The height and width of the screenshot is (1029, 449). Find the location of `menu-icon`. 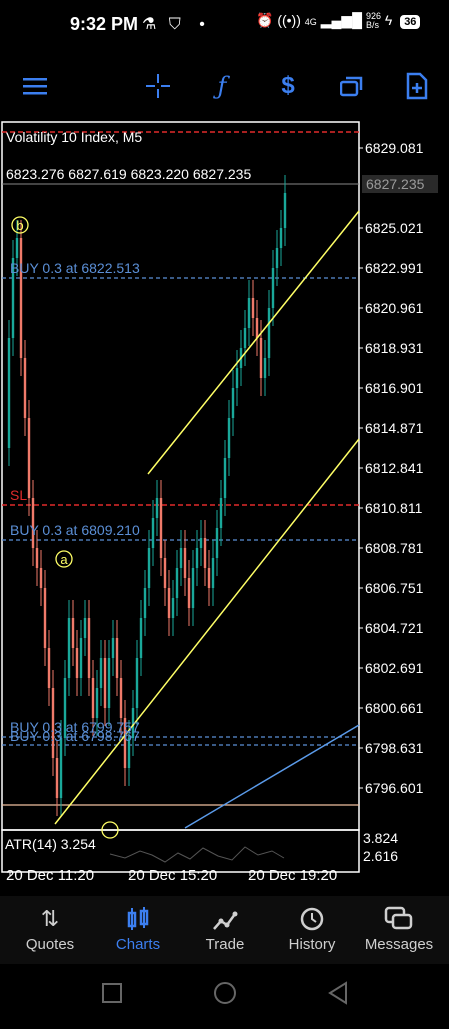

menu-icon is located at coordinates (35, 86).